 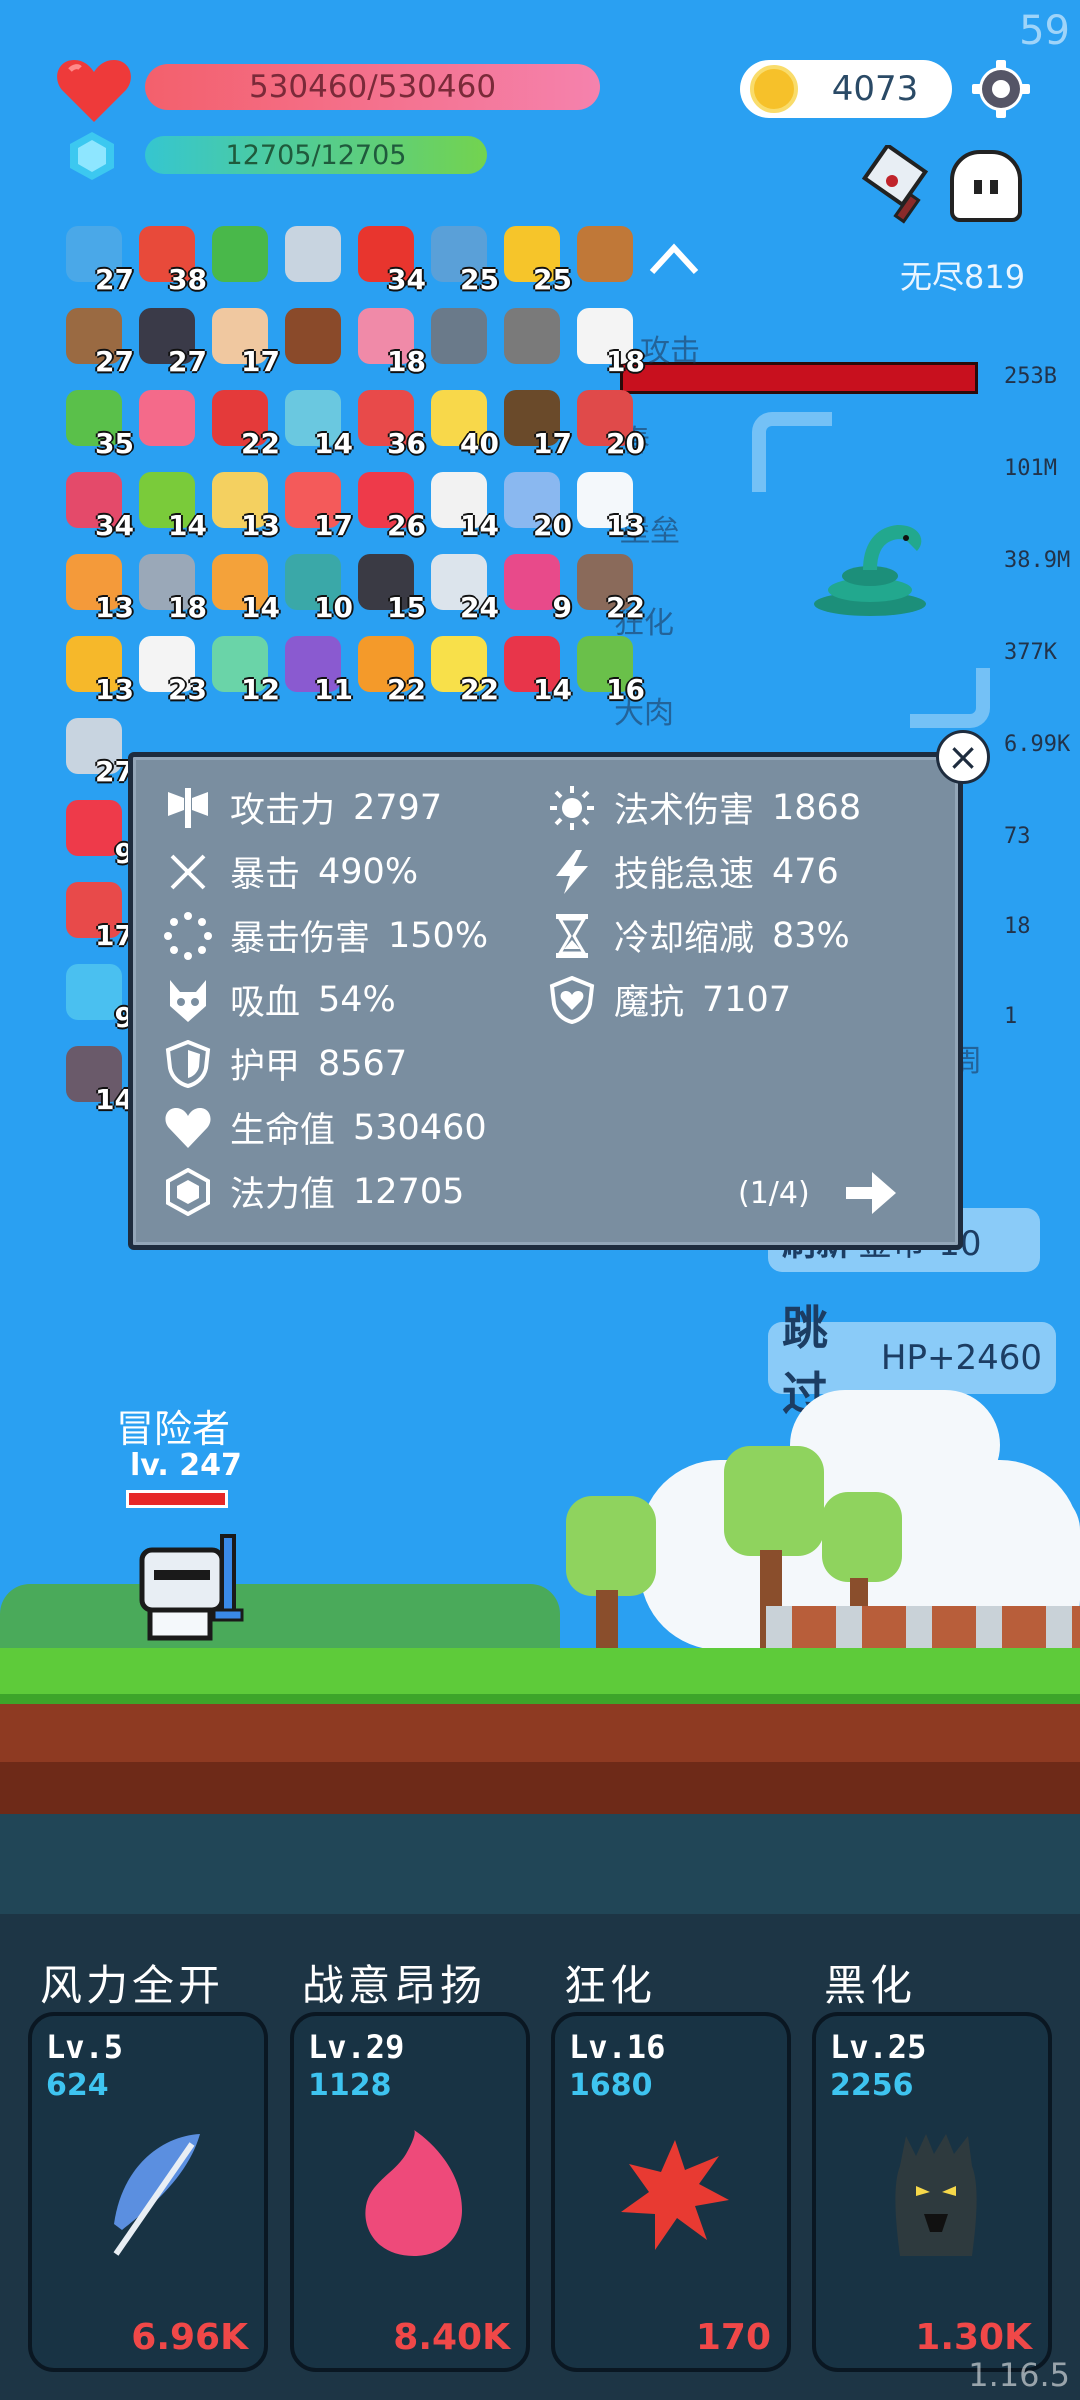 What do you see at coordinates (950, 698) in the screenshot?
I see `frame-corner-bottom` at bounding box center [950, 698].